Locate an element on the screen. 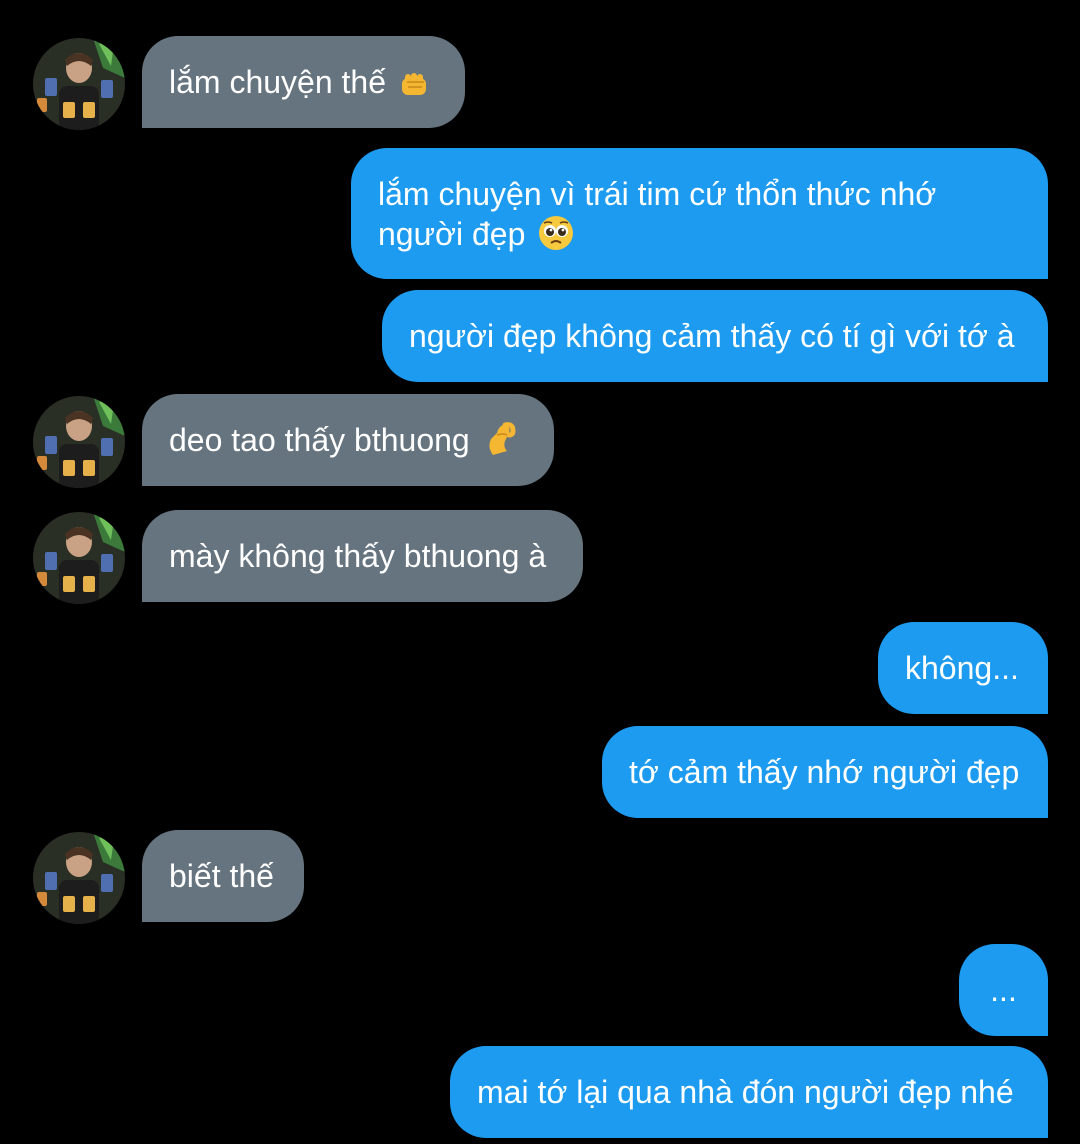 This screenshot has height=1144, width=1080. message-text: mày không thấy bthuong à is located at coordinates (358, 556).